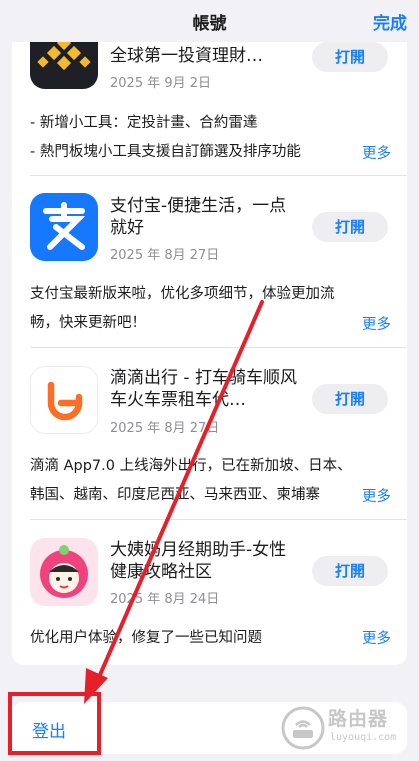 The width and height of the screenshot is (419, 761). Describe the element at coordinates (175, 495) in the screenshot. I see `release-note-line: 韩国、越南、印度尼西亚、马来西亚、柬埔寨` at that location.